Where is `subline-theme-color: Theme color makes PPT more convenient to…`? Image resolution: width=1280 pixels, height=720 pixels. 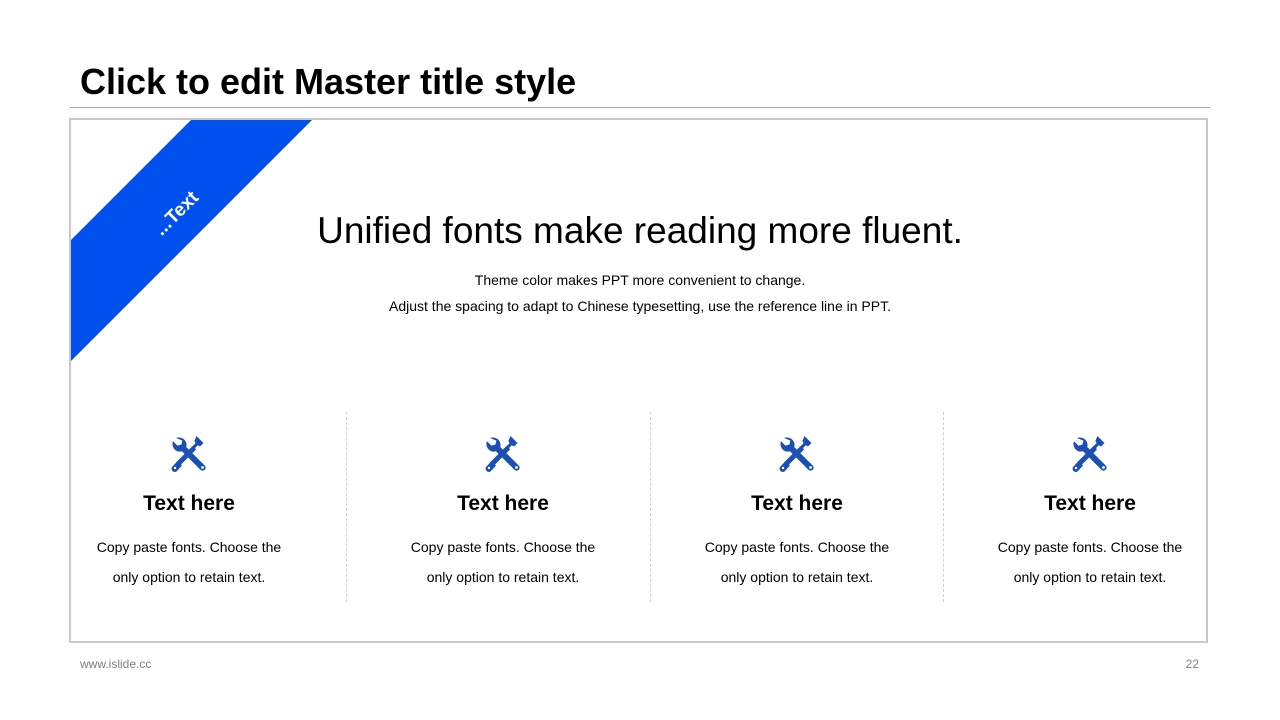
subline-theme-color: Theme color makes PPT more convenient to… is located at coordinates (640, 280).